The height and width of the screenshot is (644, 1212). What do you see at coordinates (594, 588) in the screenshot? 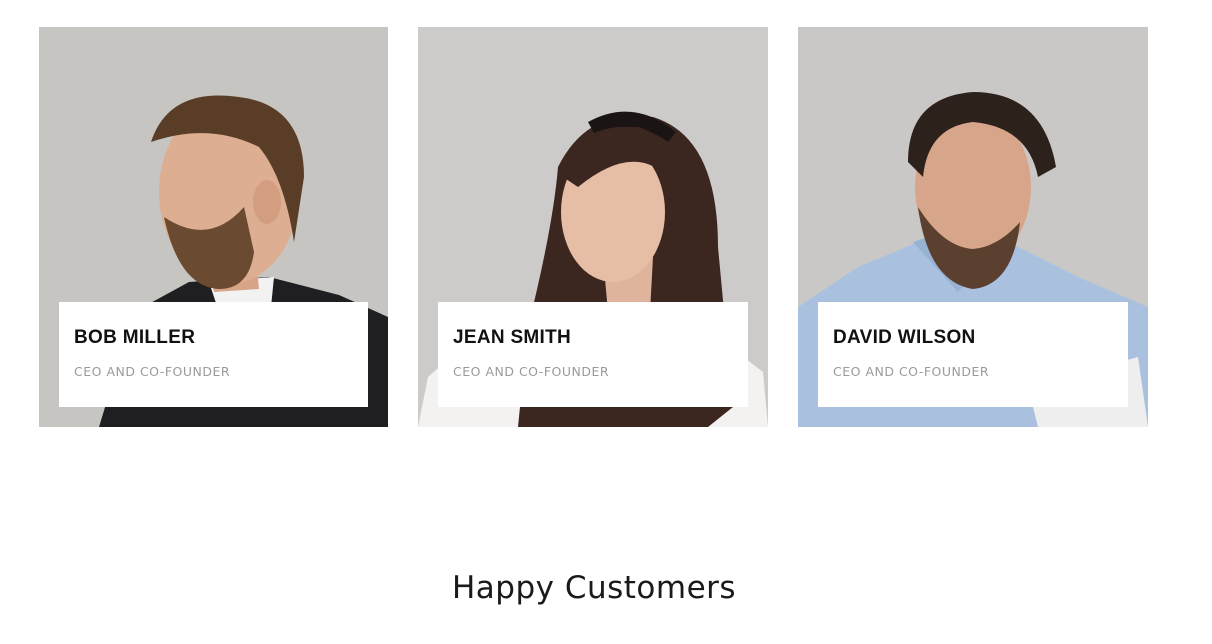
I see `section-title: Happy Customers` at bounding box center [594, 588].